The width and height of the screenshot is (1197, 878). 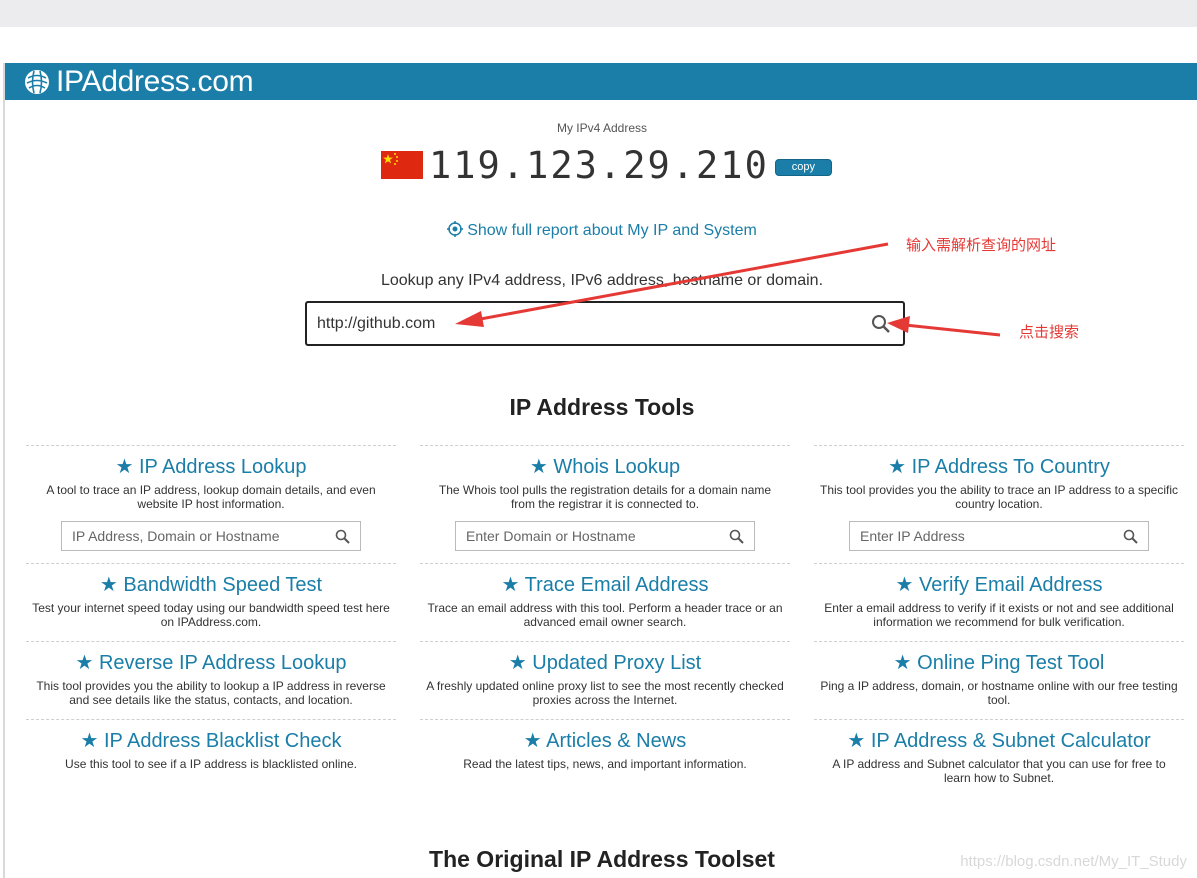 I want to click on tool-title-subnet-calc: ★ IP Address & Subnet Calculator, so click(x=999, y=740).